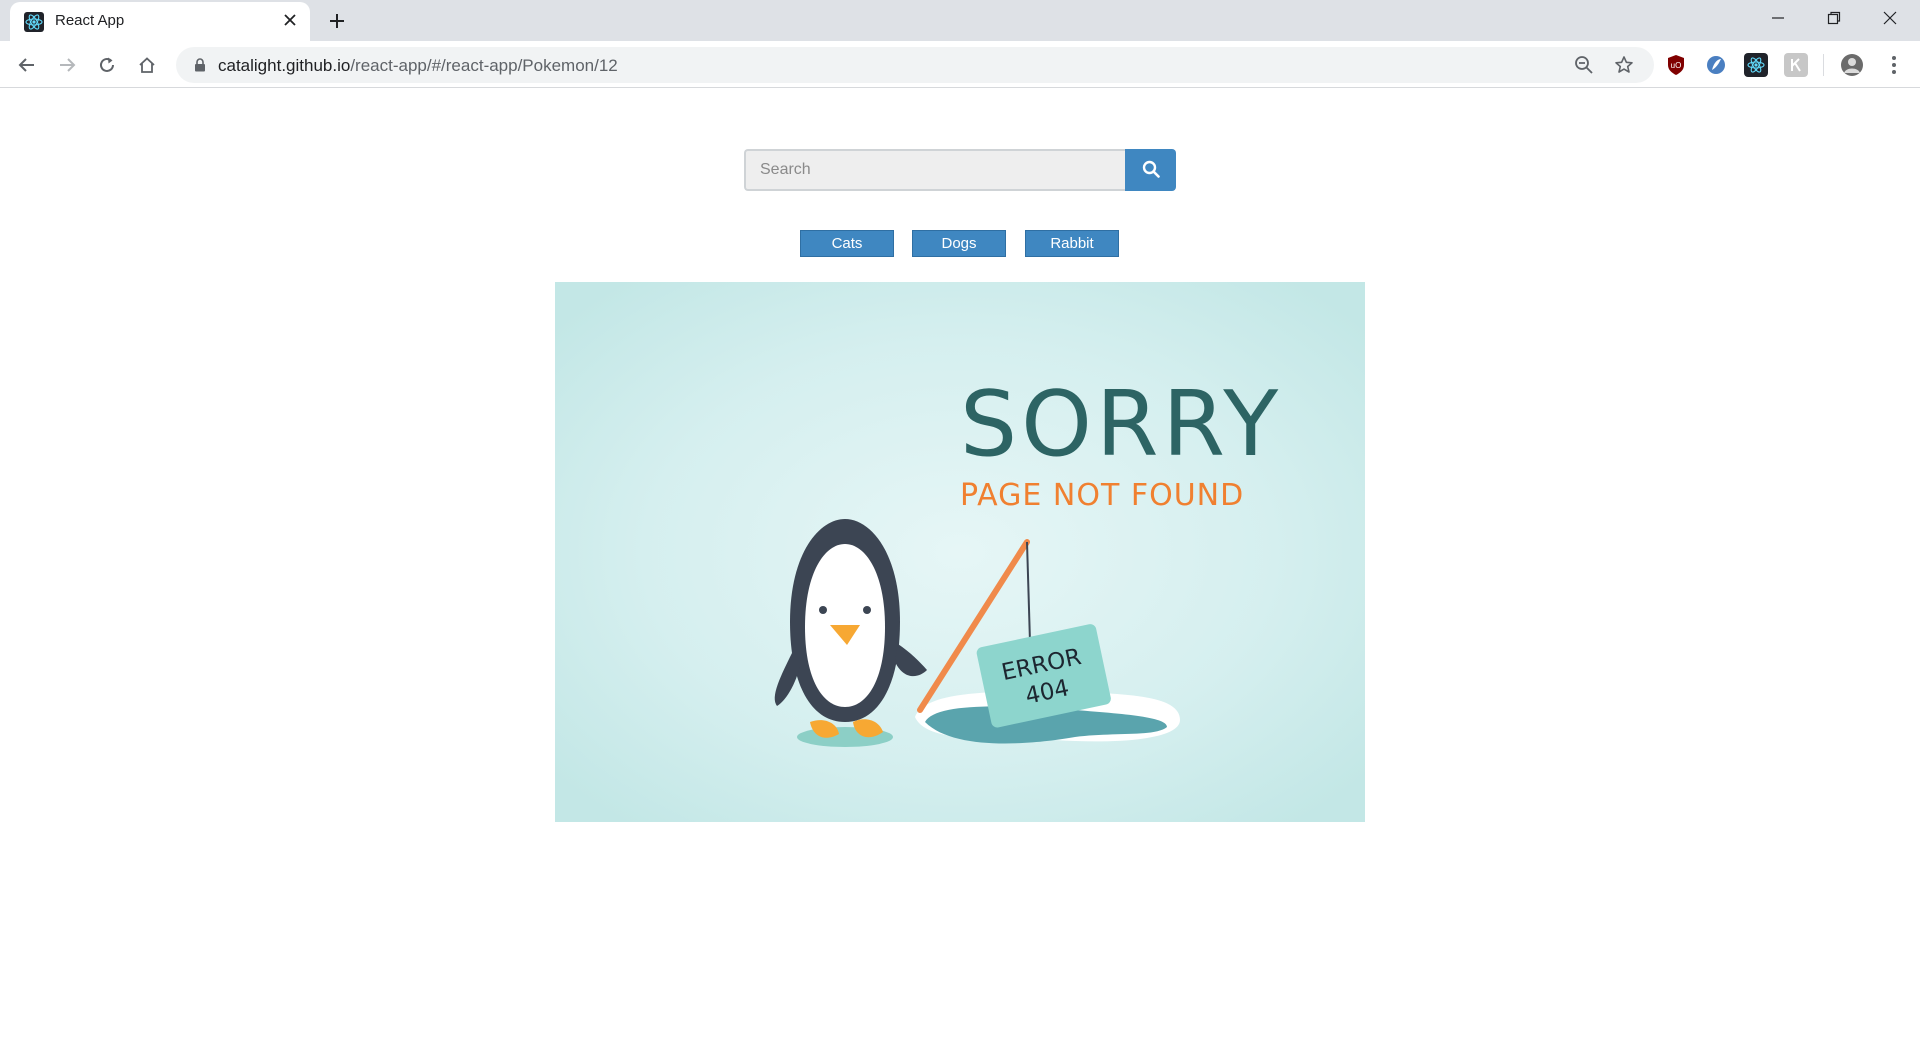  Describe the element at coordinates (484, 65) in the screenshot. I see `url-path: /react-app/#/react-app/Pokemon/12` at that location.